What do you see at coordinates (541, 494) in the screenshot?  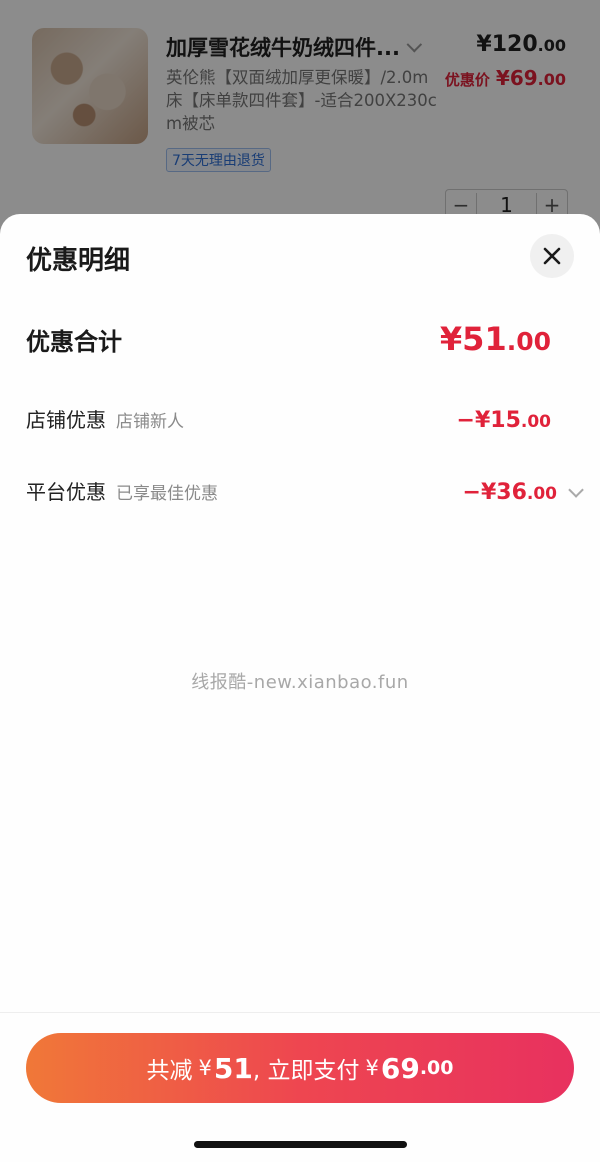 I see `platform-discount-decimal: .00` at bounding box center [541, 494].